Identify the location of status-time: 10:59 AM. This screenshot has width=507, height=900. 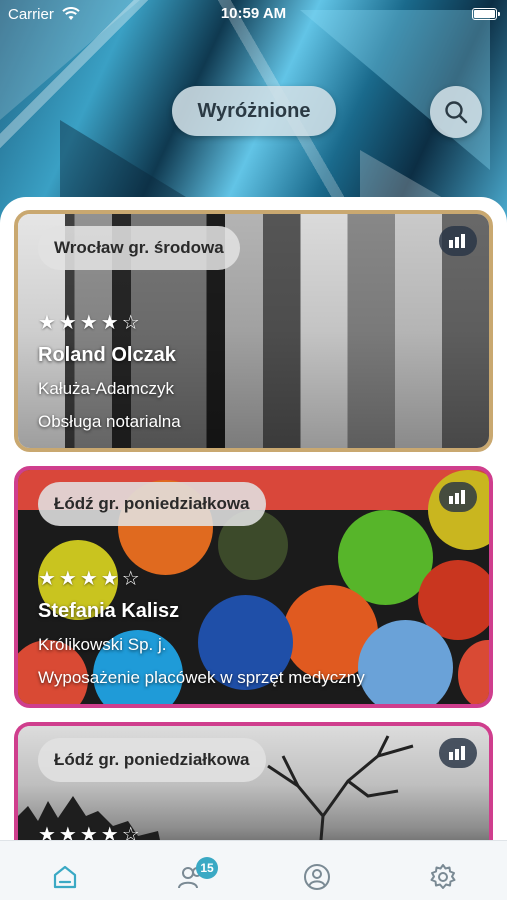
(253, 13).